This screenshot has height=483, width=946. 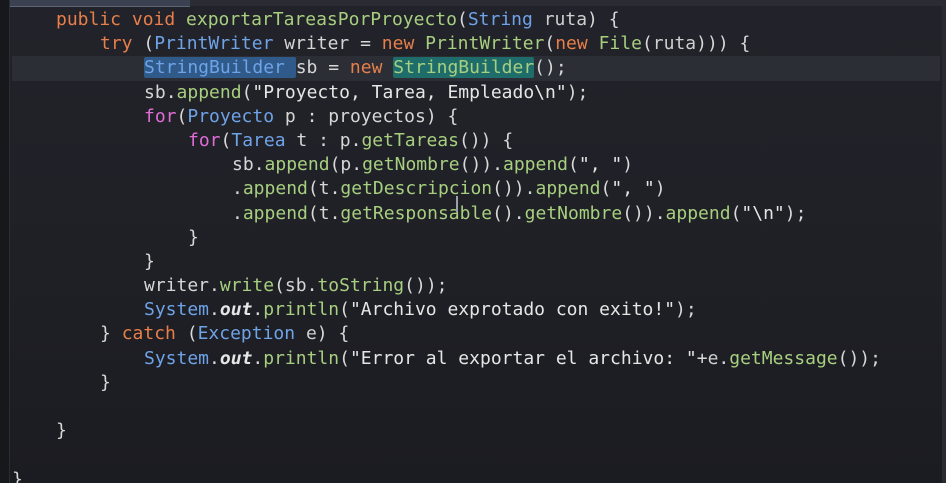 What do you see at coordinates (154, 334) in the screenshot?
I see `code-token: catch` at bounding box center [154, 334].